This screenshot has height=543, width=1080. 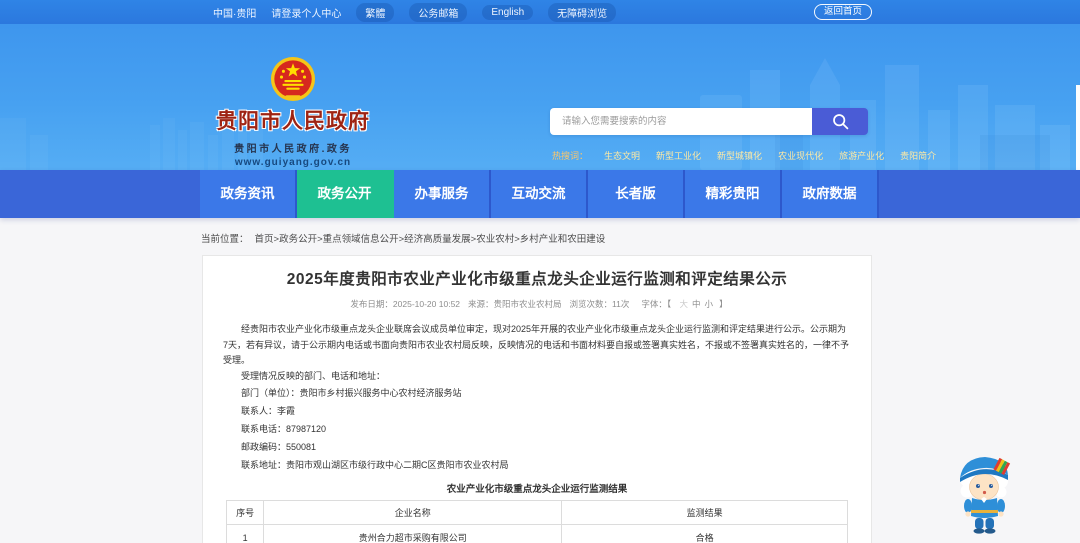 I want to click on results-table-header-row: 序号 企业名称 监测结果, so click(x=536, y=512).